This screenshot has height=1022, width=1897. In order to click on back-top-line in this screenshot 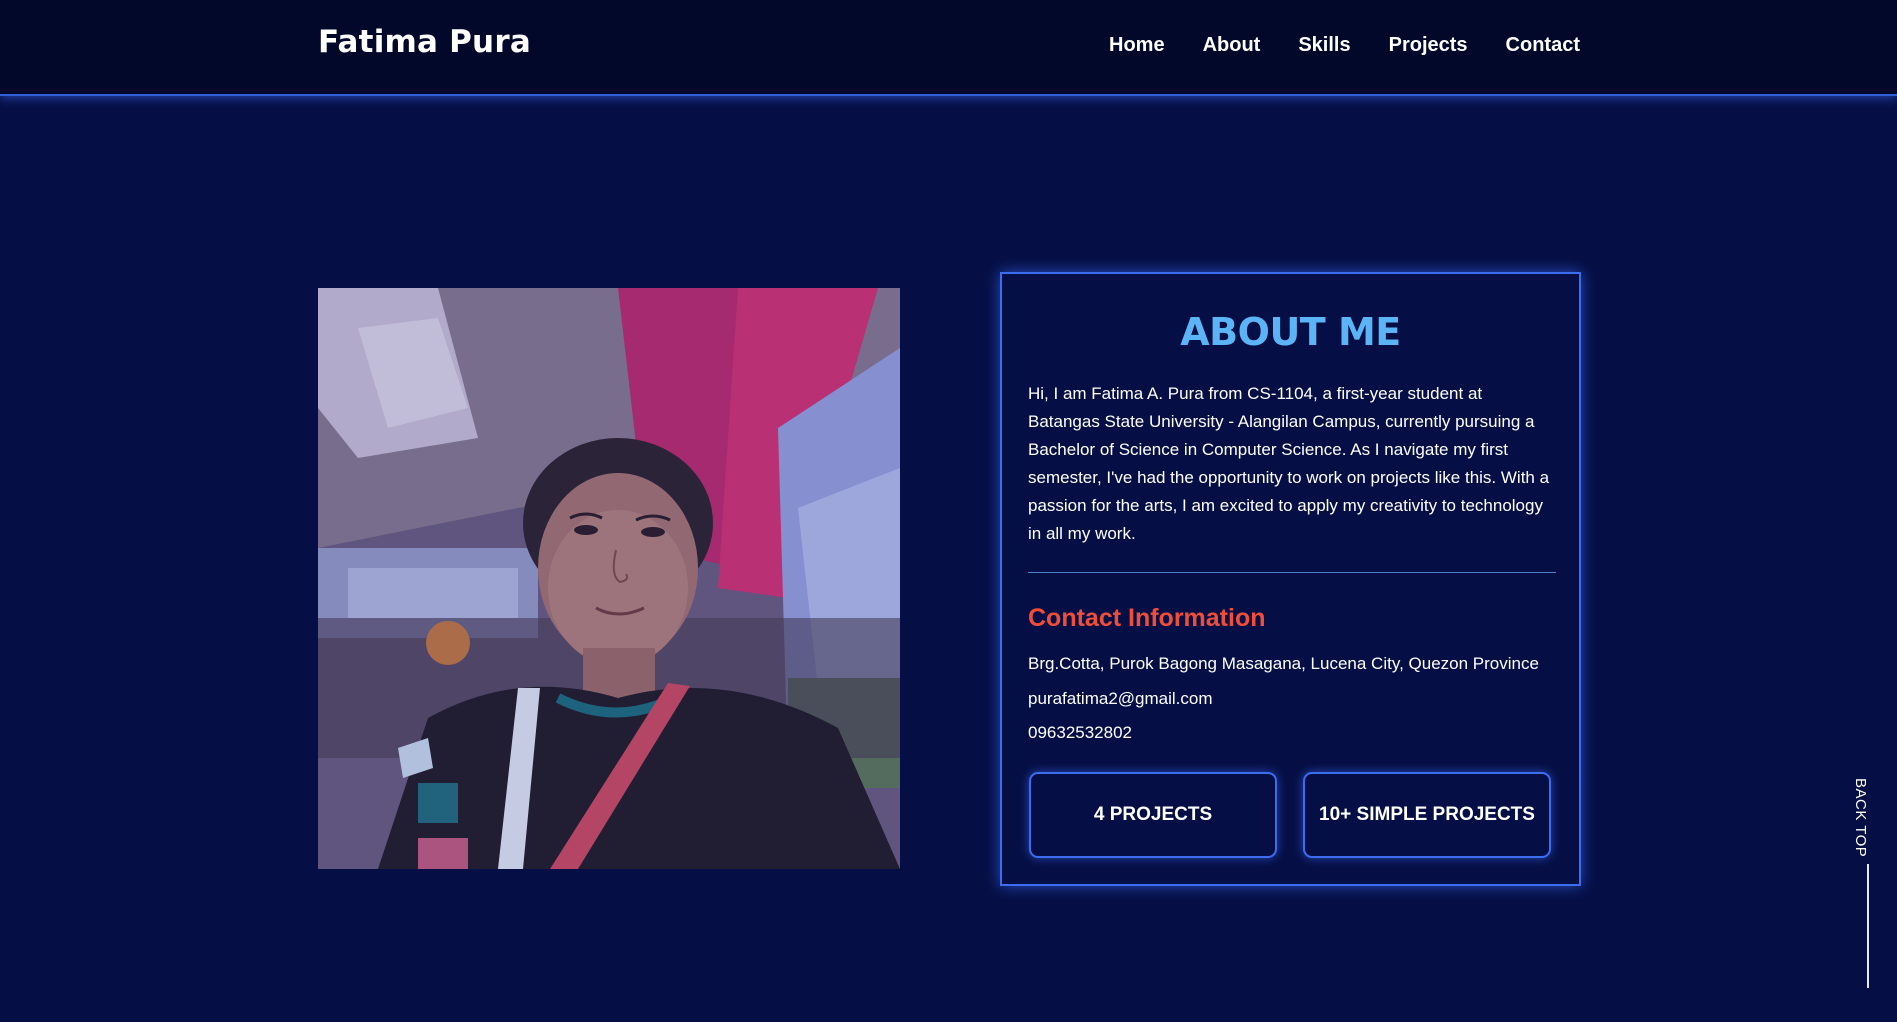, I will do `click(1868, 926)`.